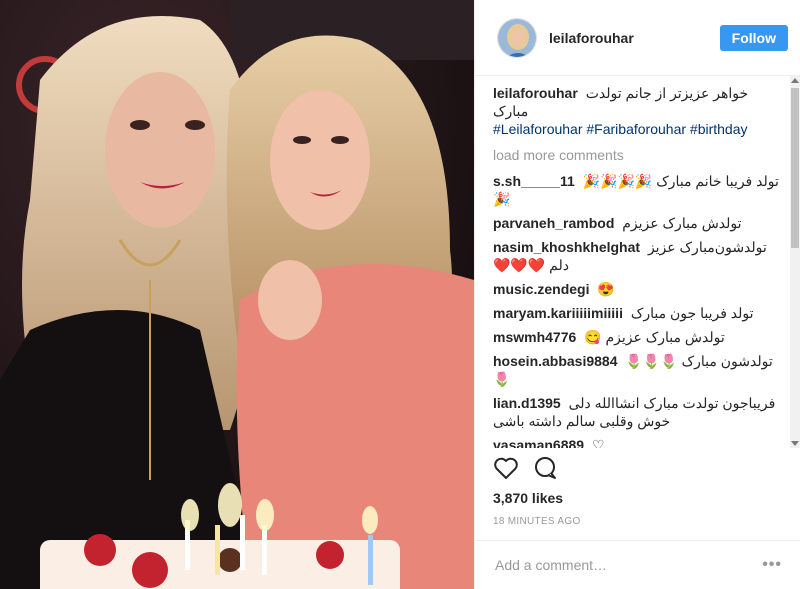  I want to click on more-options-button: •••, so click(772, 565).